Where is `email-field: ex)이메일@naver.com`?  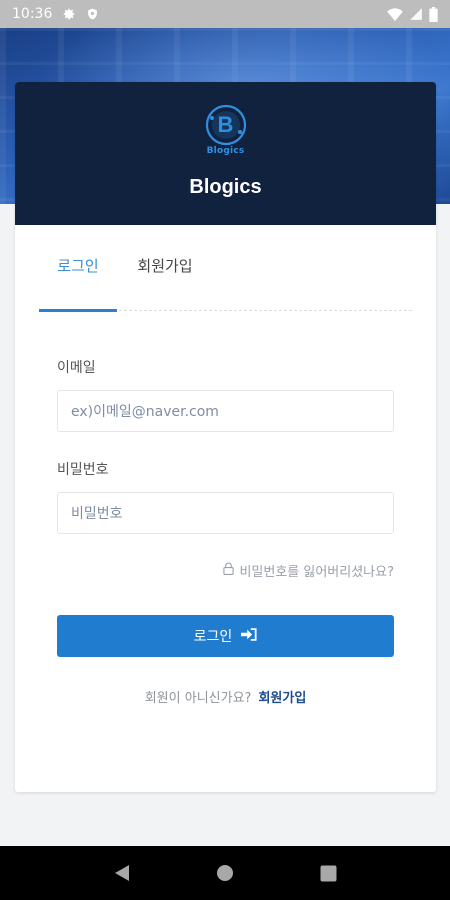 email-field: ex)이메일@naver.com is located at coordinates (225, 411).